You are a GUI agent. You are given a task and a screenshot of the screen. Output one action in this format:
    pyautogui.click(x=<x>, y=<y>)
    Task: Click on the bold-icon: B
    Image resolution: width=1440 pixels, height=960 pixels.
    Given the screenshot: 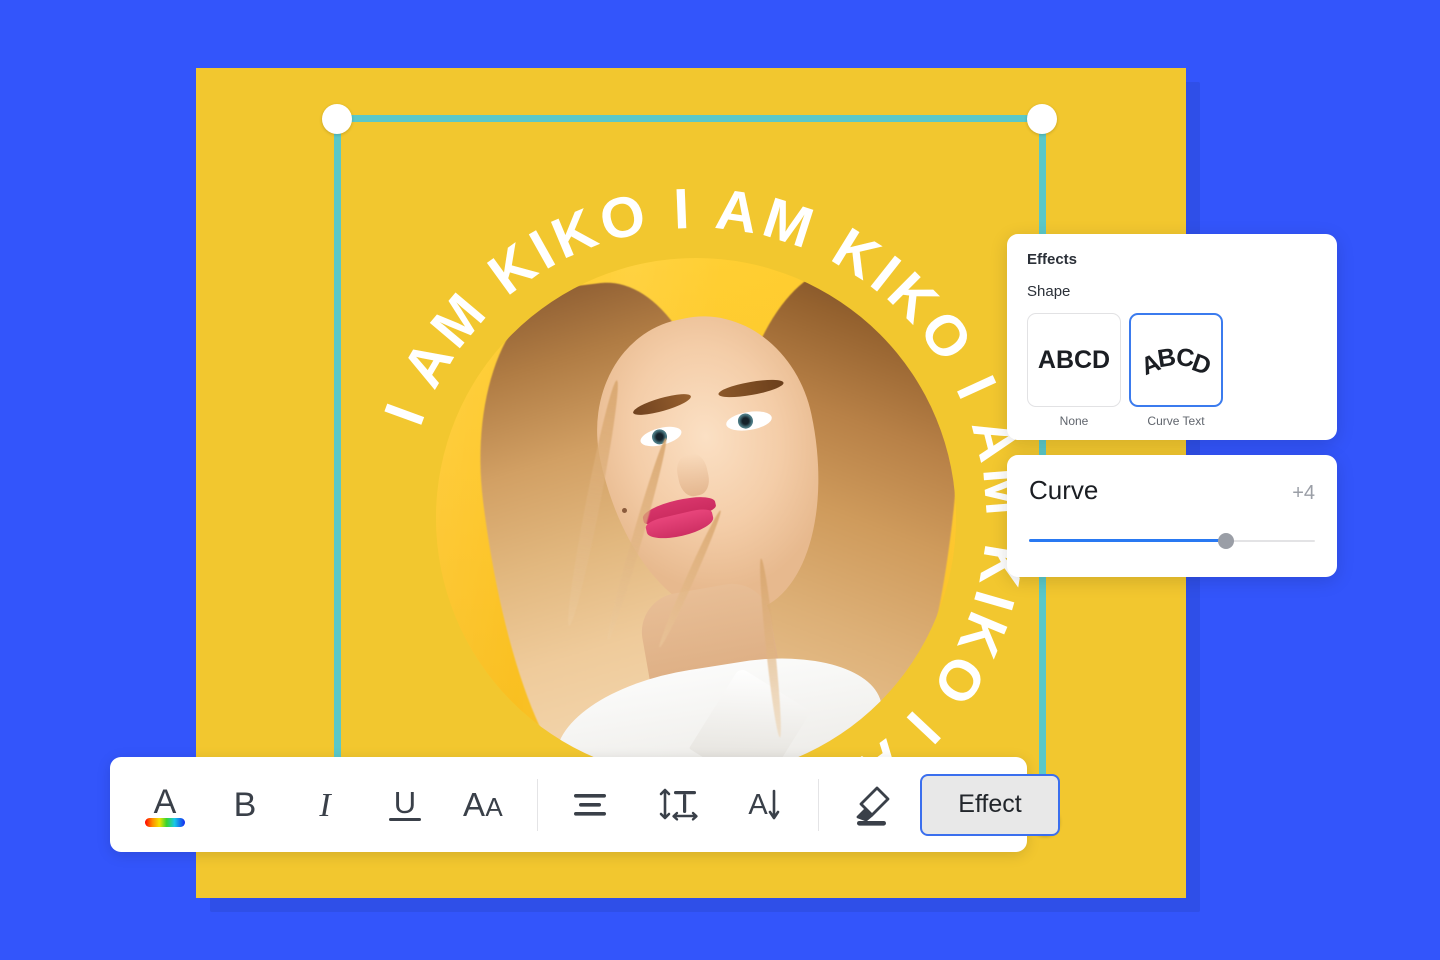 What is the action you would take?
    pyautogui.click(x=245, y=805)
    